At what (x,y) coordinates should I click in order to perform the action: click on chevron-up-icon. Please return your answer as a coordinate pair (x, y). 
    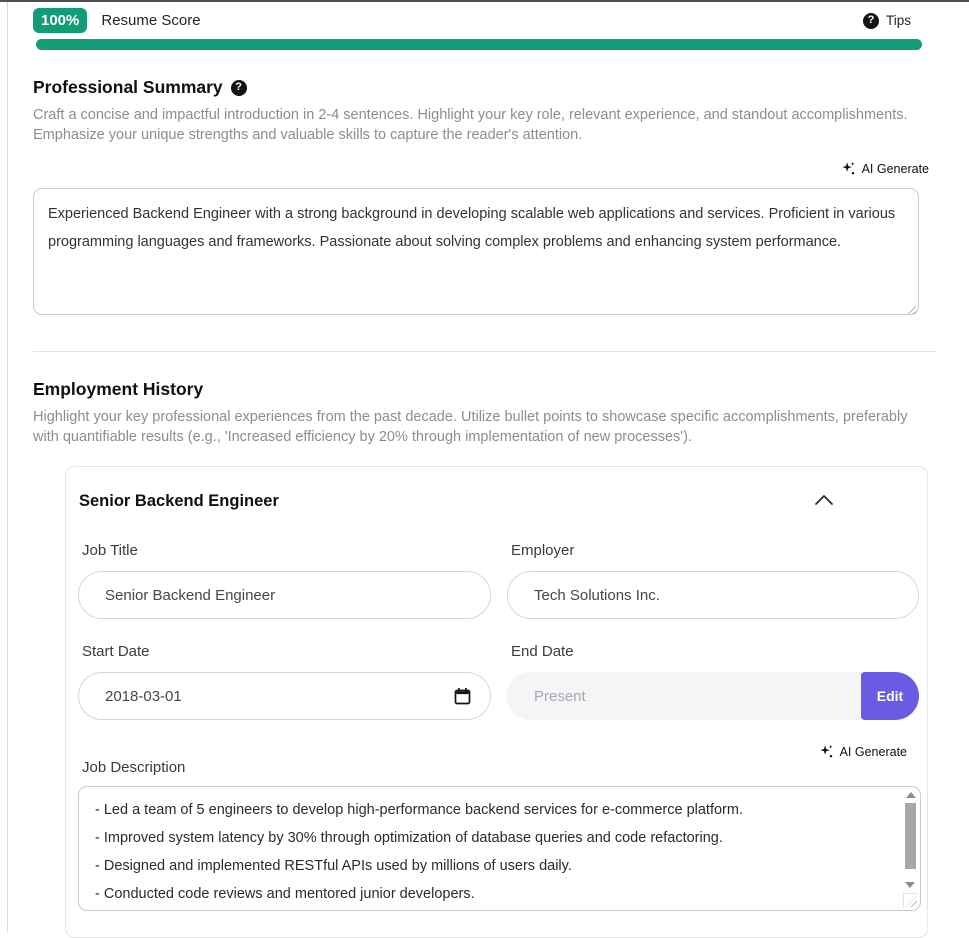
    Looking at the image, I should click on (824, 500).